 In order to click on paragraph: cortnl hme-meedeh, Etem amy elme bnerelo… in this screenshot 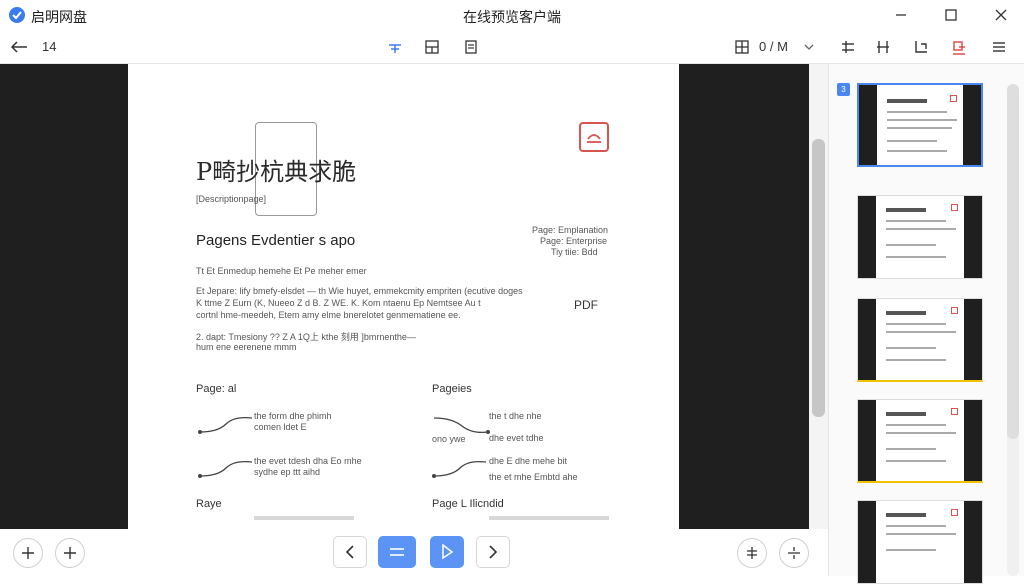, I will do `click(328, 315)`.